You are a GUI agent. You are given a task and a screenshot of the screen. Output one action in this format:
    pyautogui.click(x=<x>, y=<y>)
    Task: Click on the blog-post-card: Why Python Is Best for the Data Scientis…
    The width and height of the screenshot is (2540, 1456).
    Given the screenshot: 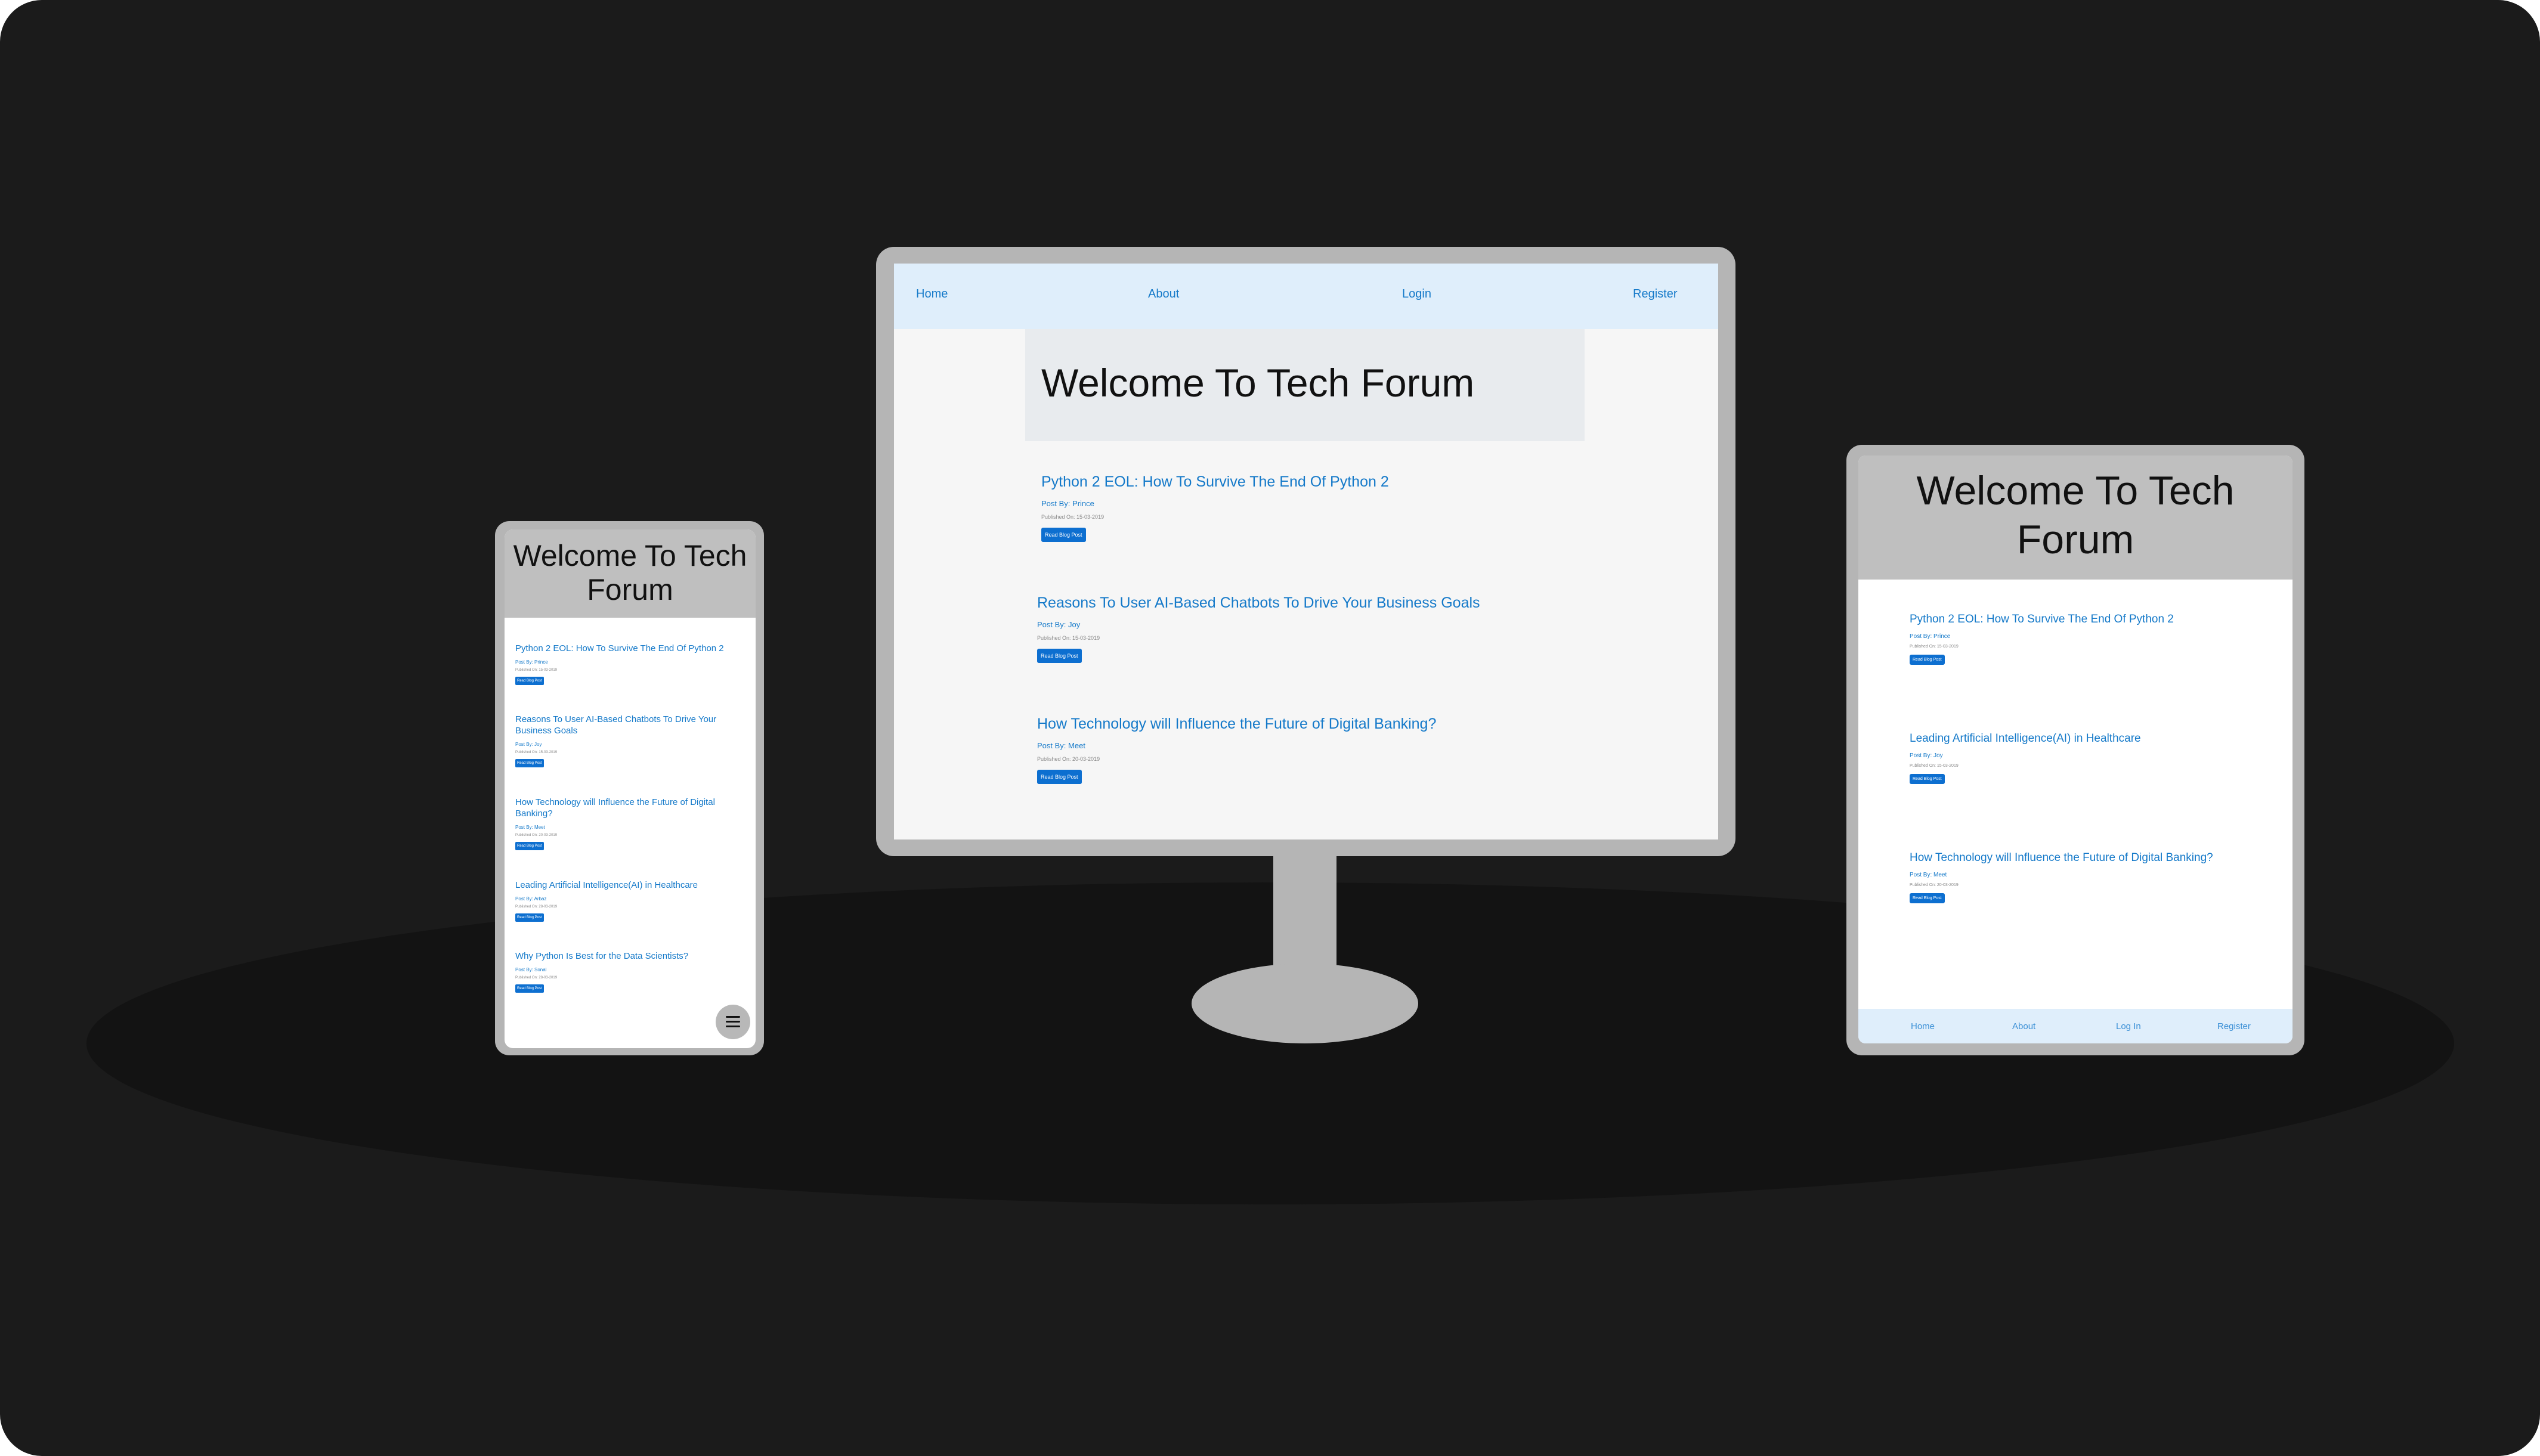 What is the action you would take?
    pyautogui.click(x=628, y=972)
    